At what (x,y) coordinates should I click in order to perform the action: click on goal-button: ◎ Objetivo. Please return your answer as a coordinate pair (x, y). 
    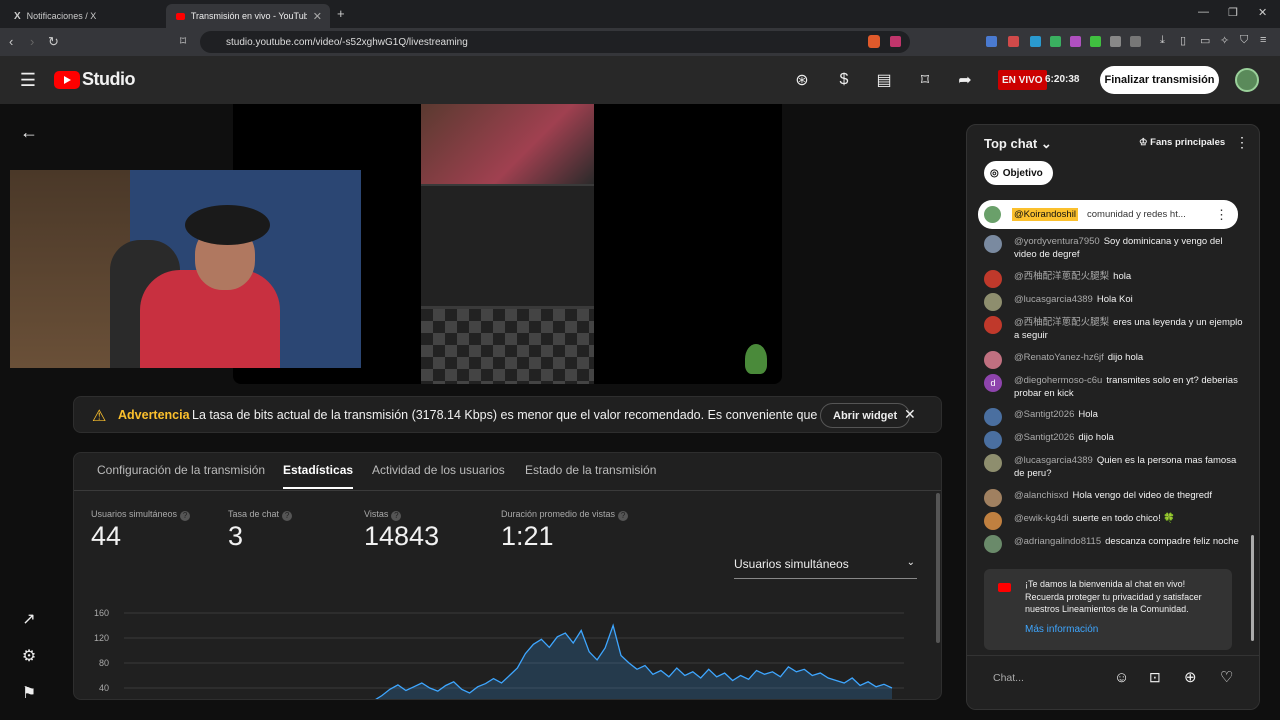
    Looking at the image, I should click on (1018, 173).